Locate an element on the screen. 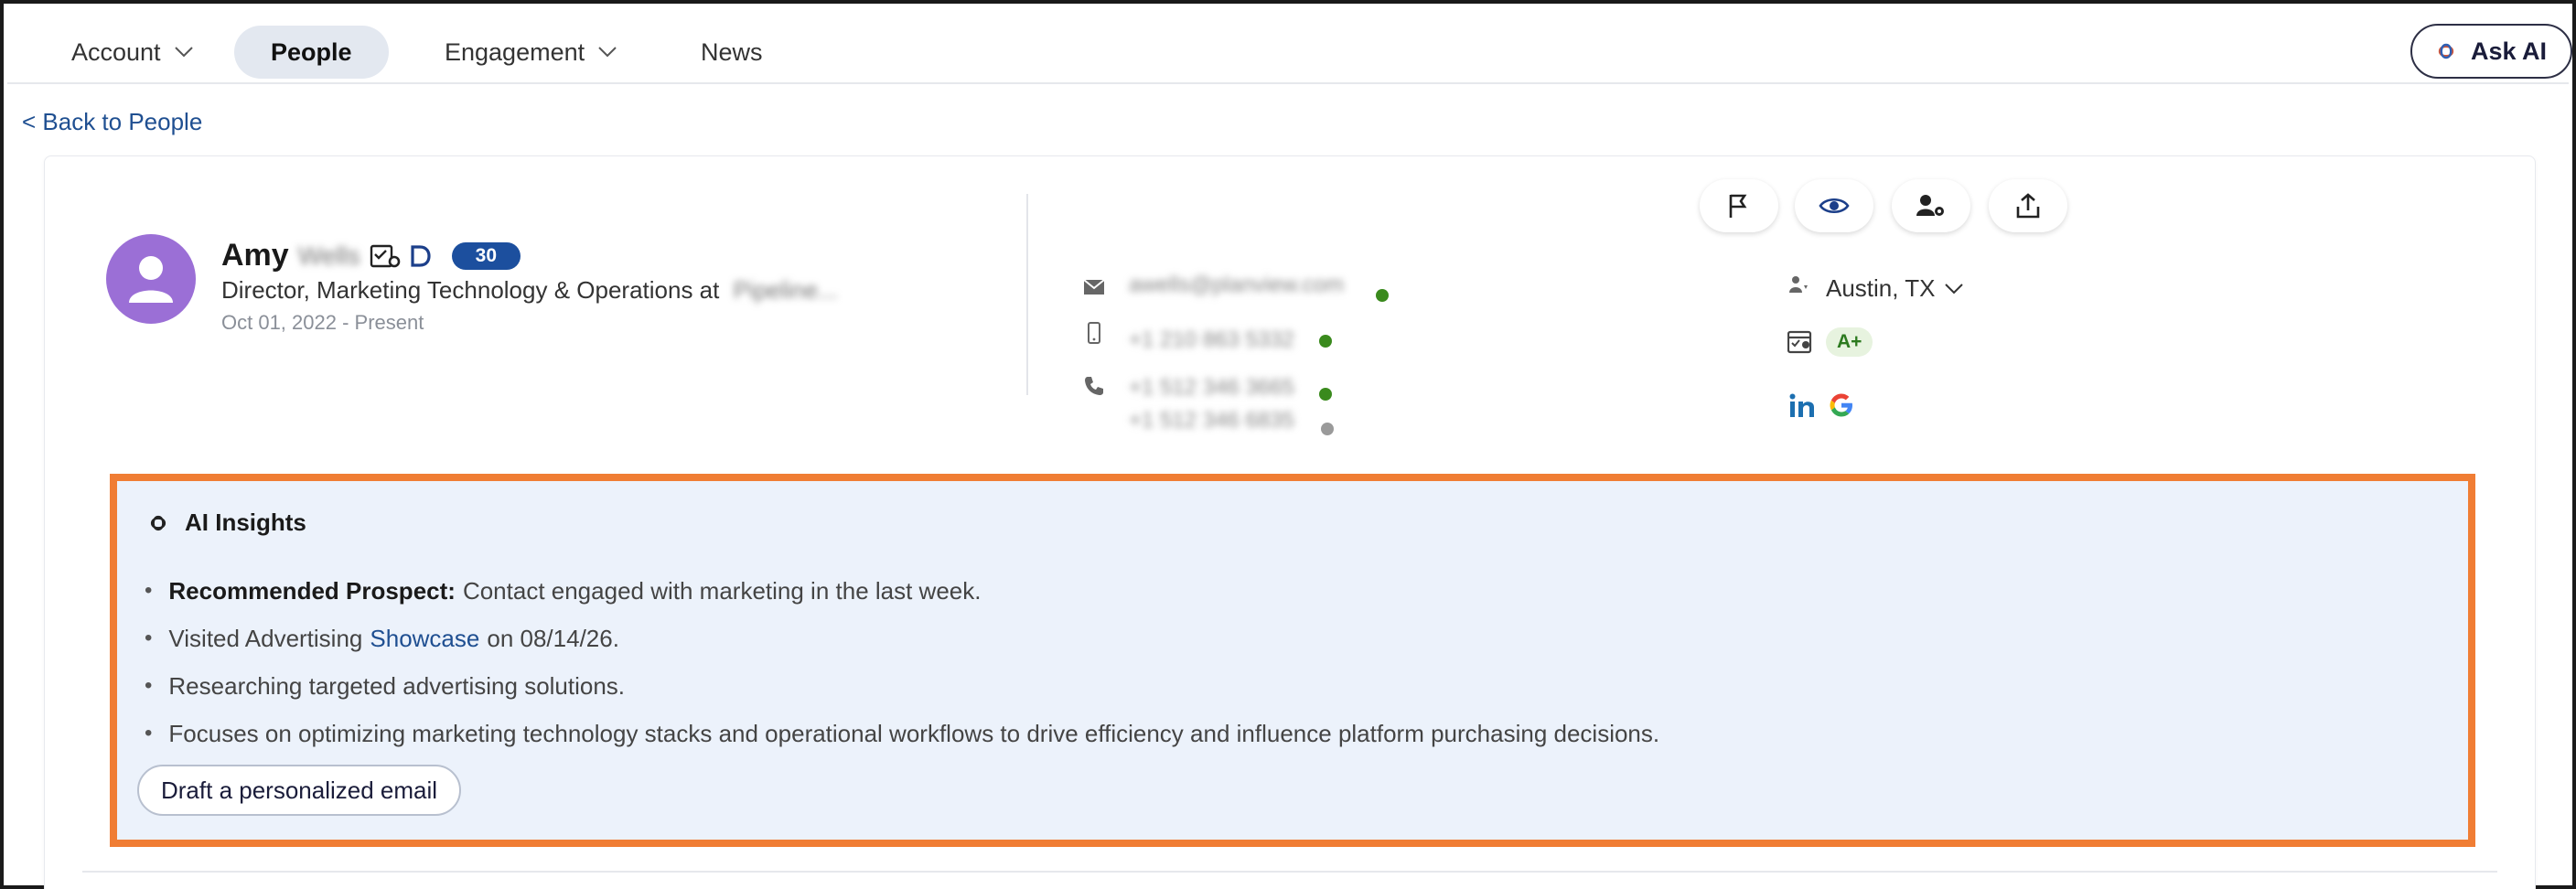 The width and height of the screenshot is (2576, 889). name-row: Amy Wells 30 is located at coordinates (371, 256).